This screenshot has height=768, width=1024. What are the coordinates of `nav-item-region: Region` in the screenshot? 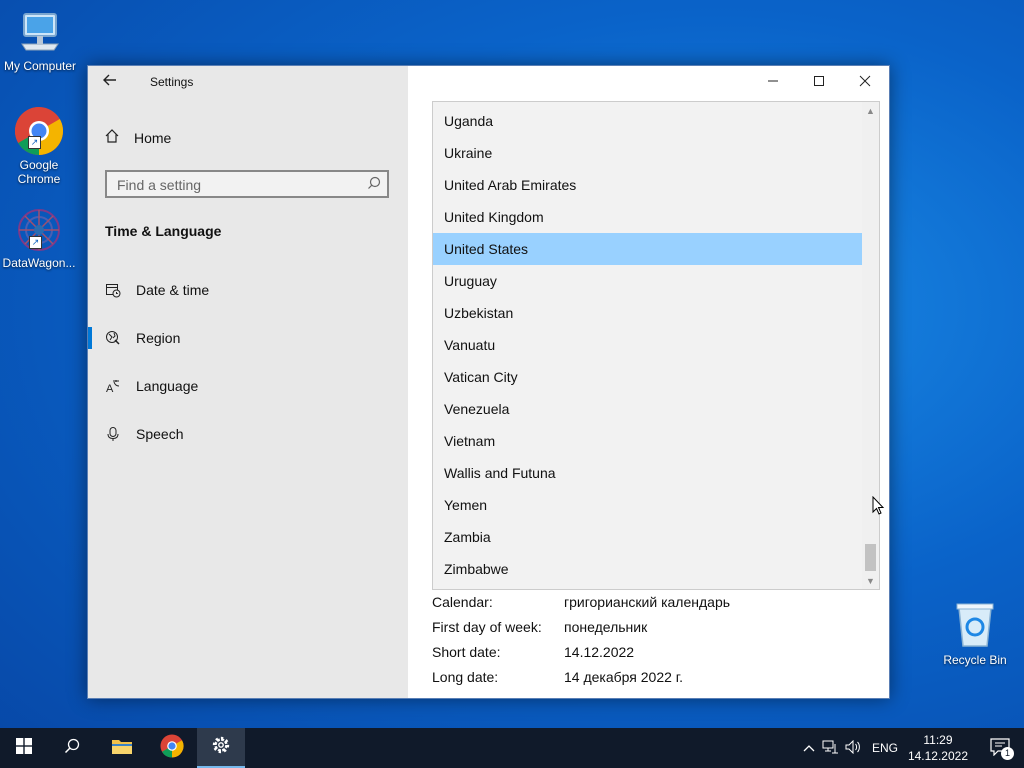 It's located at (142, 338).